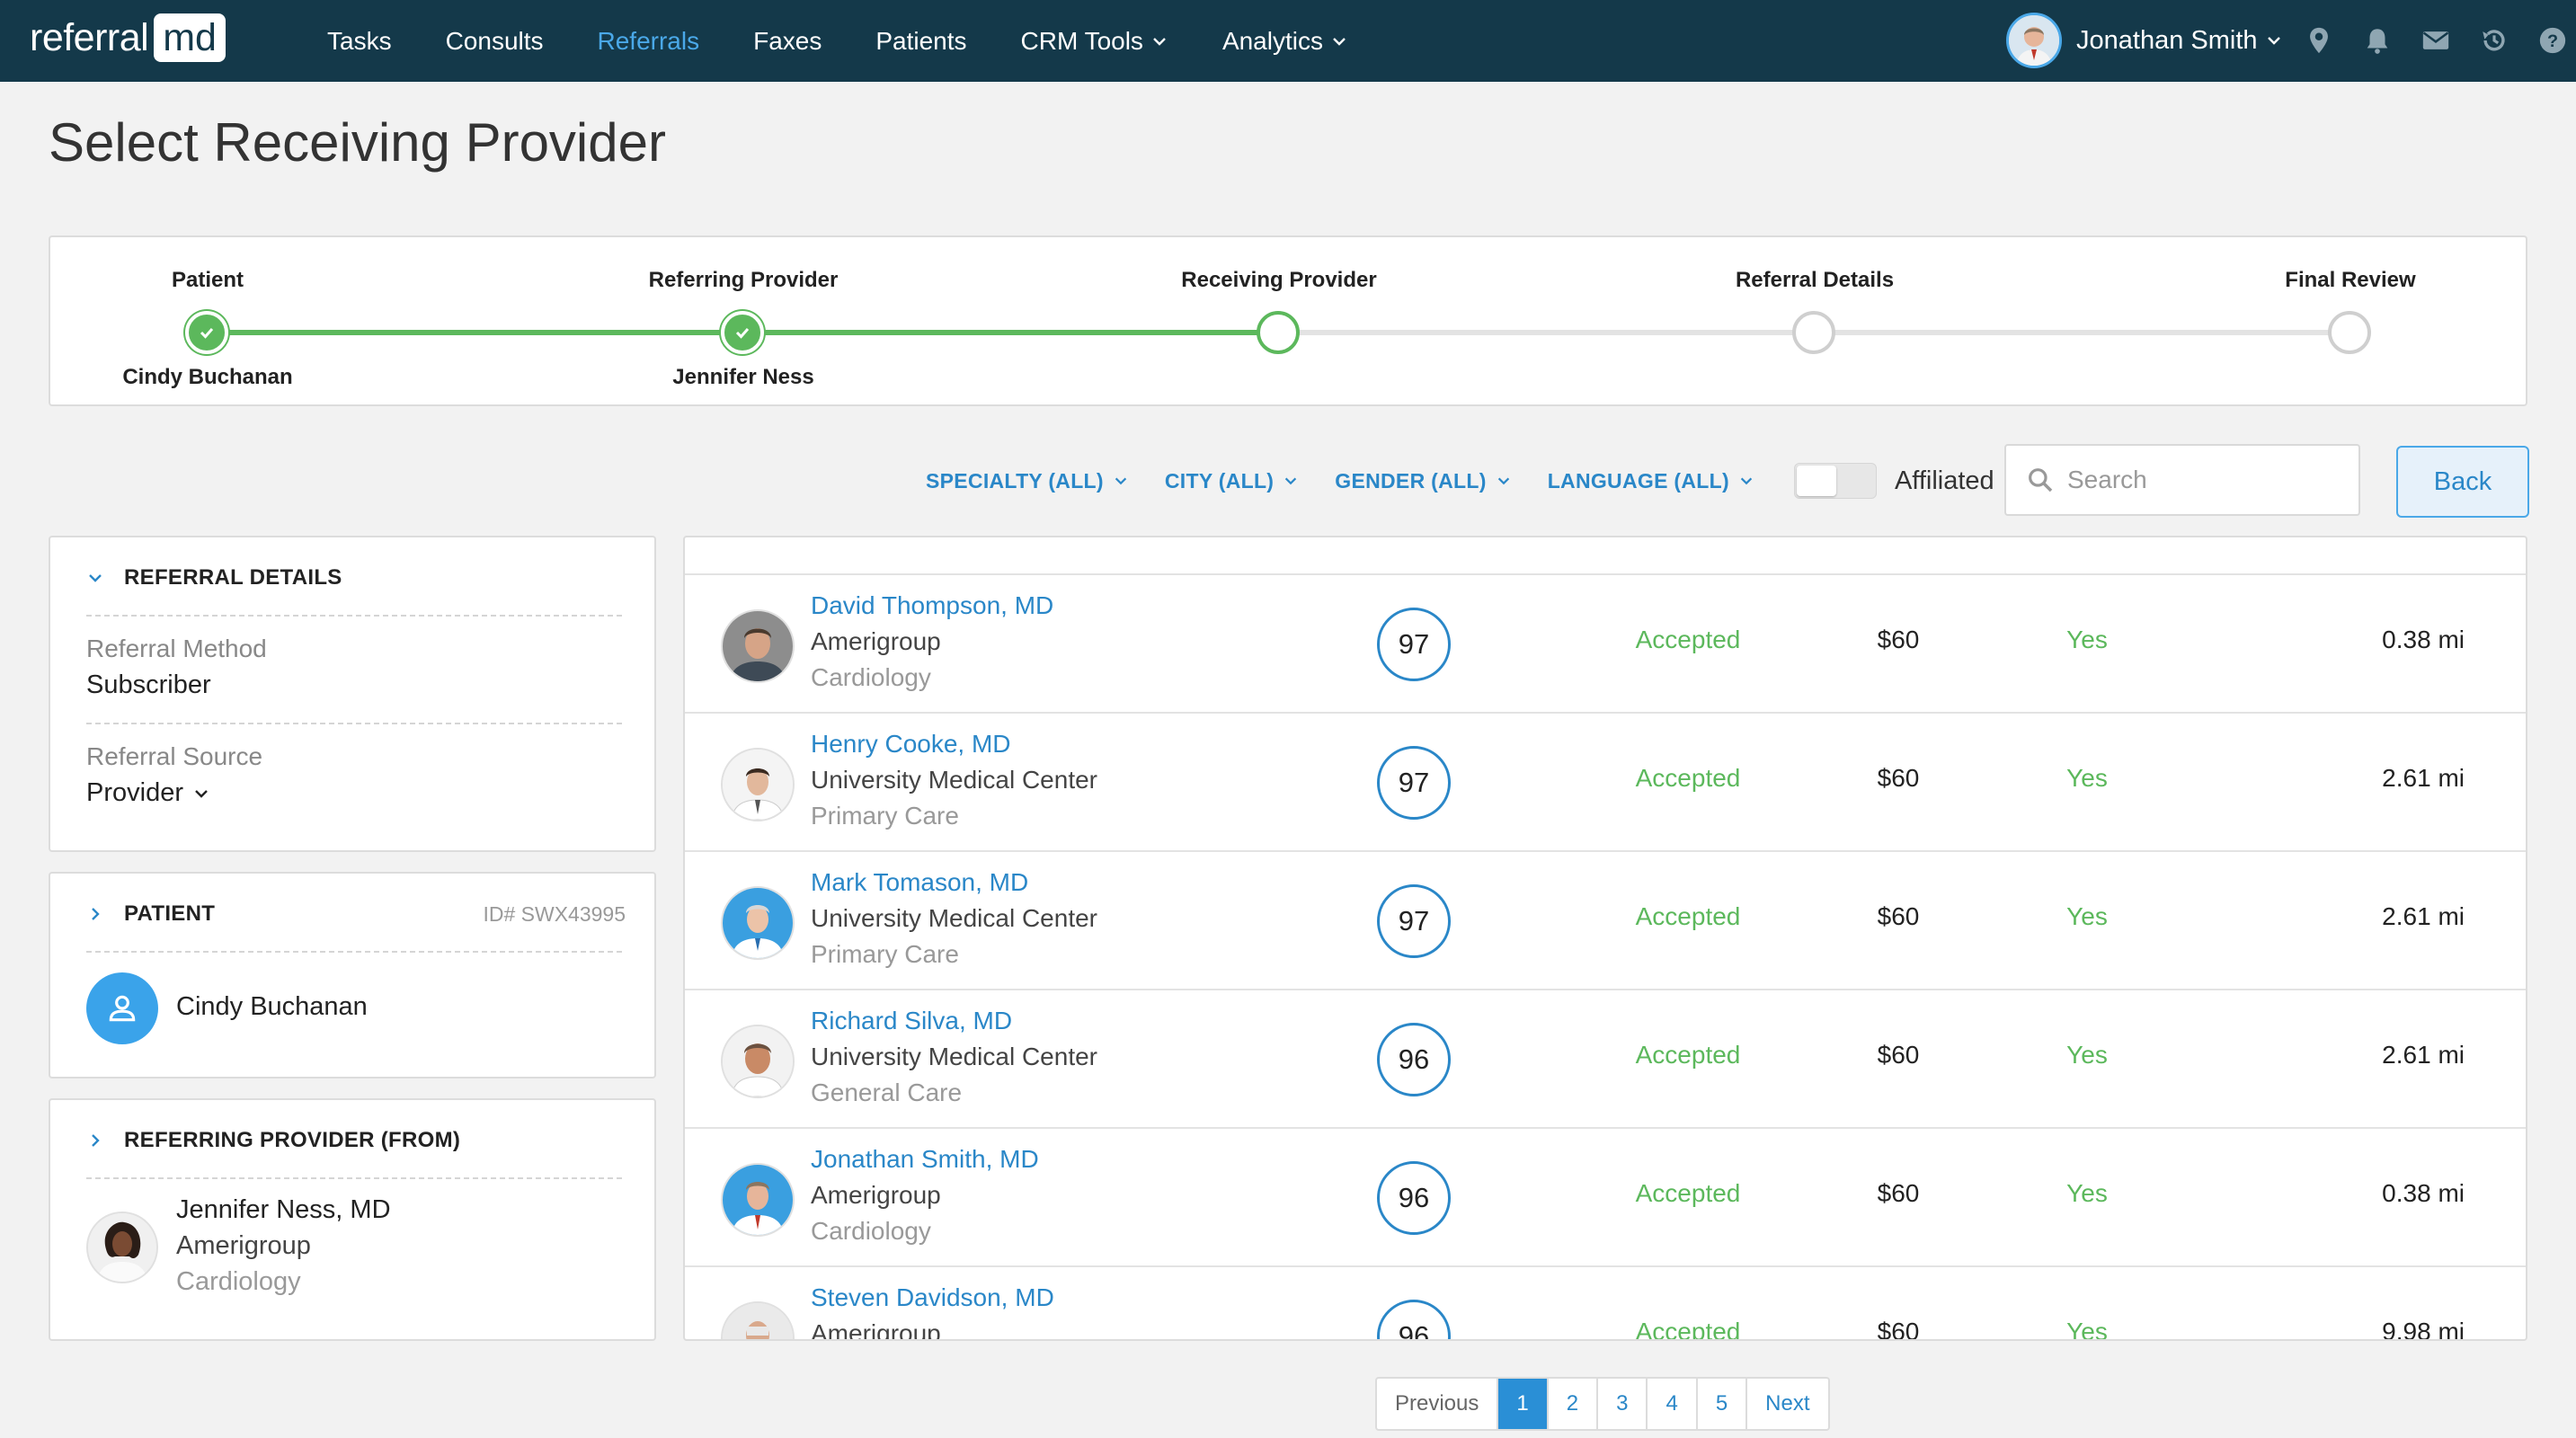  Describe the element at coordinates (207, 322) in the screenshot. I see `step-patient: Patient Cindy Buchanan` at that location.